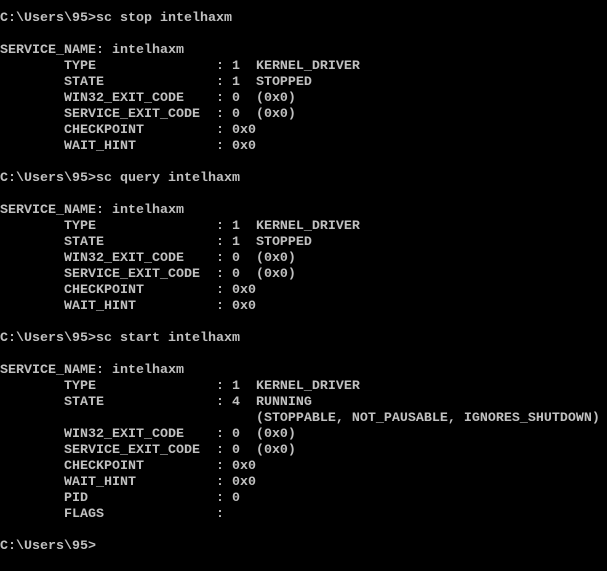 Image resolution: width=607 pixels, height=571 pixels. What do you see at coordinates (120, 338) in the screenshot?
I see `console-line: C:\Users\95>sc start intelhaxm` at bounding box center [120, 338].